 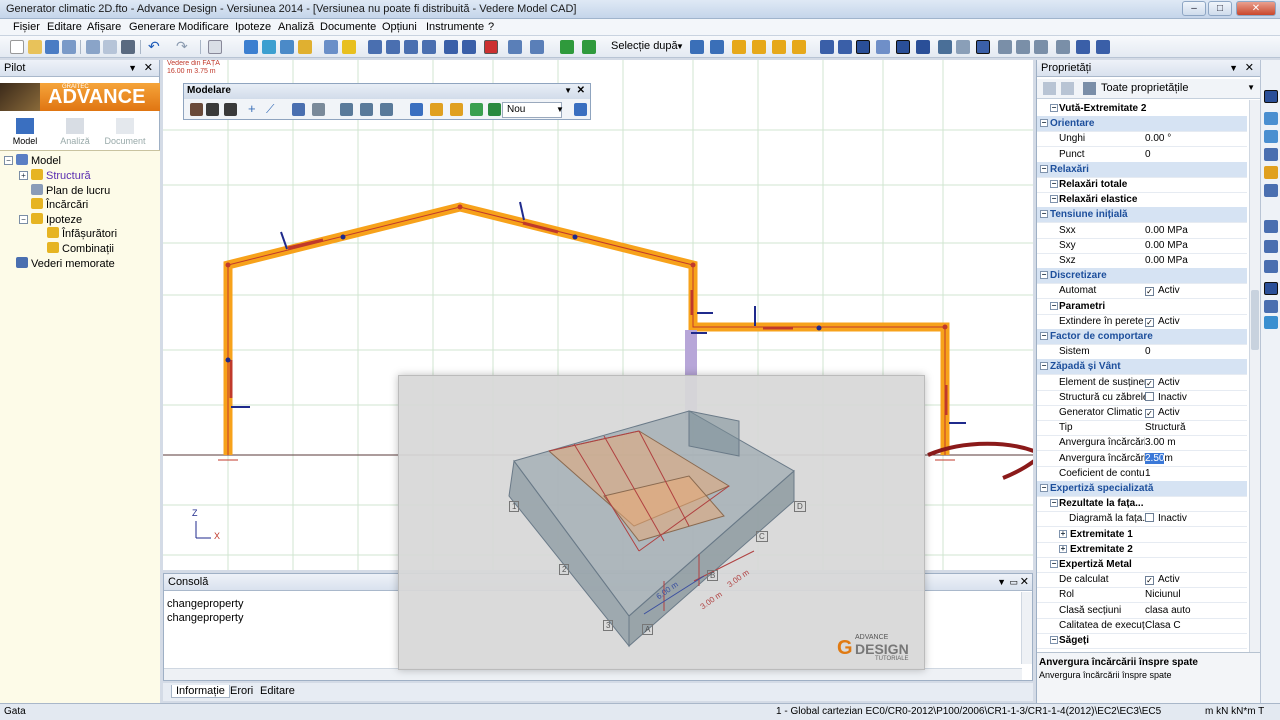 What do you see at coordinates (1142, 367) in the screenshot?
I see `property-category: − Zăpadă și Vânt` at bounding box center [1142, 367].